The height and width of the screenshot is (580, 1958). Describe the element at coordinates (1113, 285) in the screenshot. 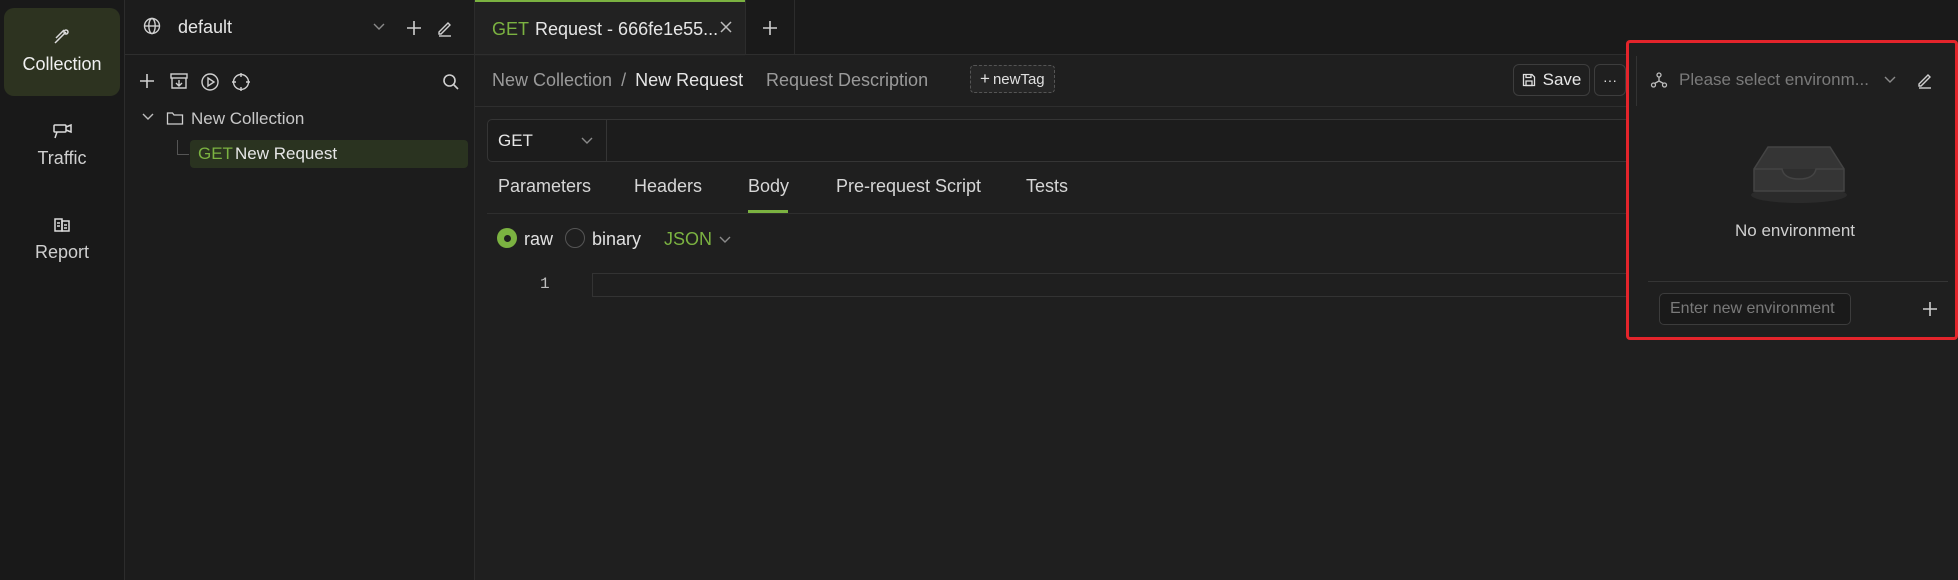

I see `editor-current-line` at that location.